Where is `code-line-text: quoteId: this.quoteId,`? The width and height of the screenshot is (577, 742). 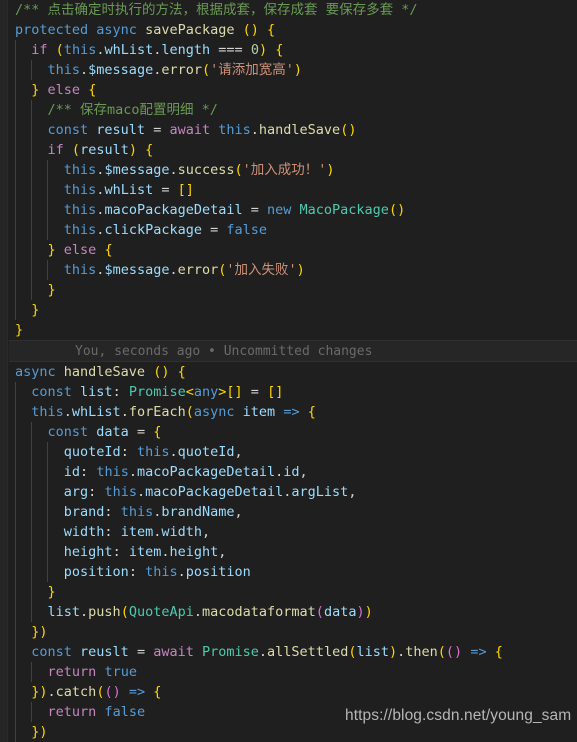 code-line-text: quoteId: this.quoteId, is located at coordinates (126, 452).